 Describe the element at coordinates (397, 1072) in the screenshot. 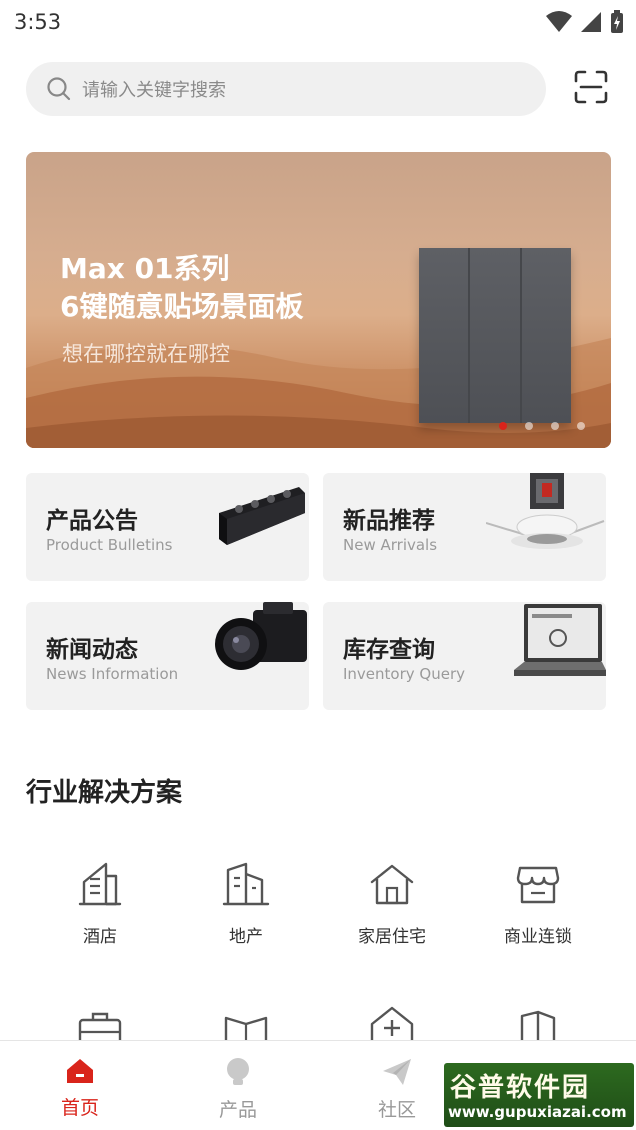

I see `send-icon` at that location.